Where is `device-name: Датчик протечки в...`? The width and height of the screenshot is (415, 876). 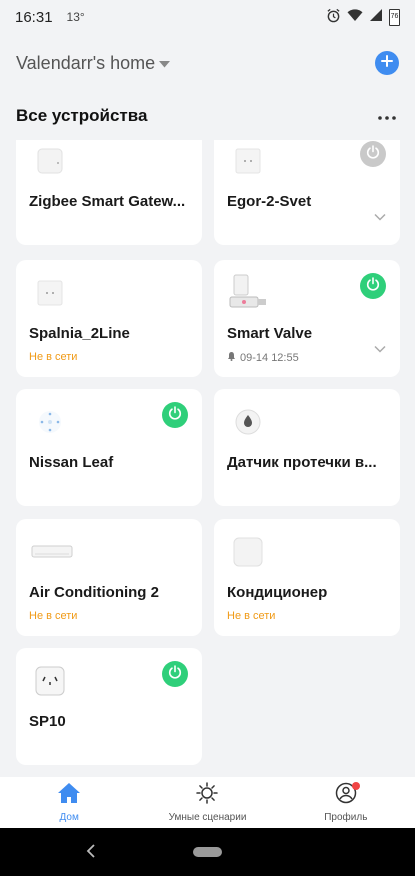
device-name: Датчик протечки в... is located at coordinates (302, 462).